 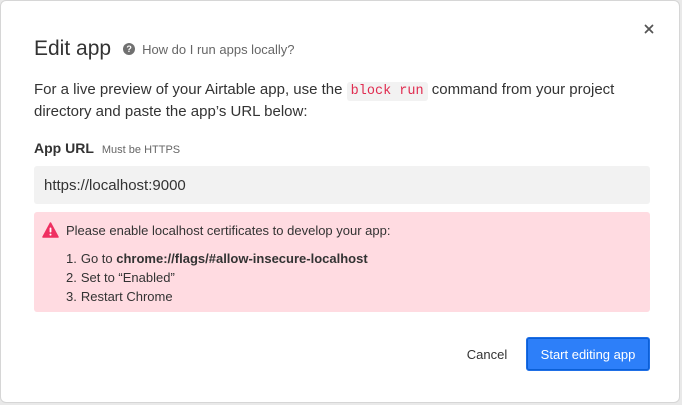 I want to click on chrome-flag-url: chrome://flags/#allow-insecure-localhost, so click(x=242, y=258).